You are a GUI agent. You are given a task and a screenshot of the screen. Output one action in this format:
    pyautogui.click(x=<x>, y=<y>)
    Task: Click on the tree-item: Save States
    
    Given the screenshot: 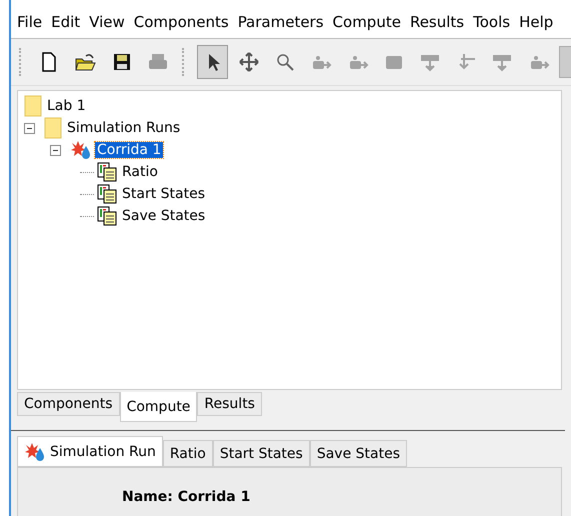 What is the action you would take?
    pyautogui.click(x=164, y=216)
    